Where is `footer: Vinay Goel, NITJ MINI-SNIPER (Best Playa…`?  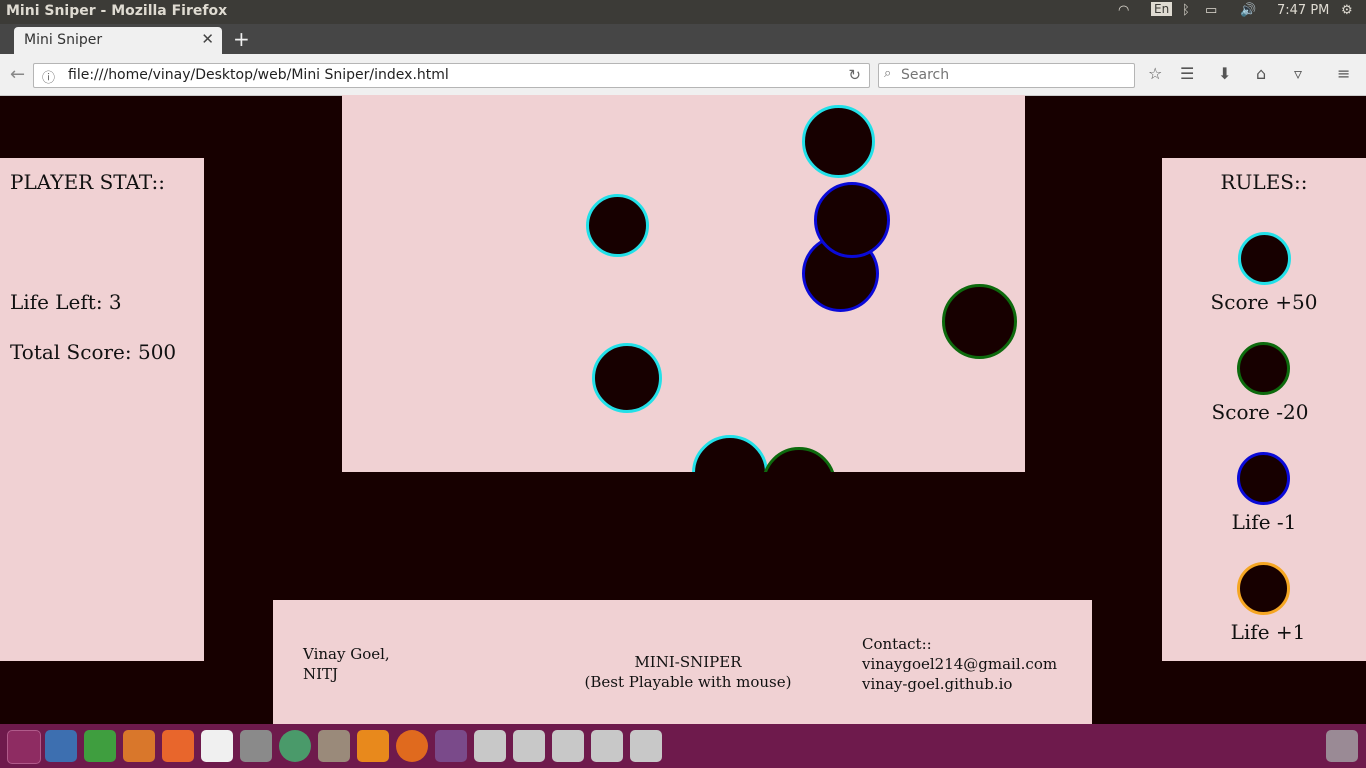 footer: Vinay Goel, NITJ MINI-SNIPER (Best Playa… is located at coordinates (682, 662).